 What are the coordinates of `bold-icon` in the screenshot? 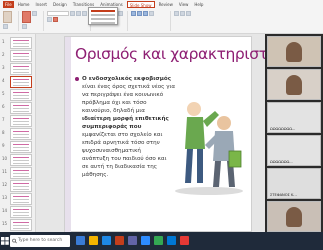 It's located at (78, 13).